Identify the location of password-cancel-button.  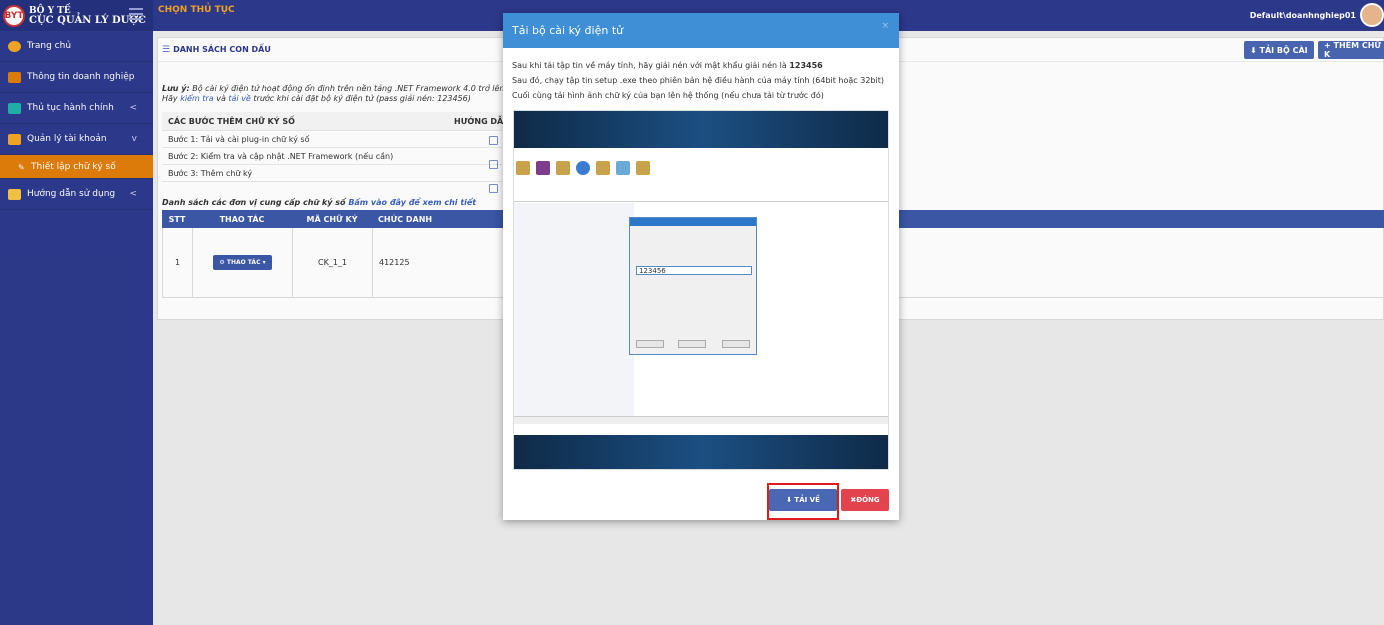
(692, 344).